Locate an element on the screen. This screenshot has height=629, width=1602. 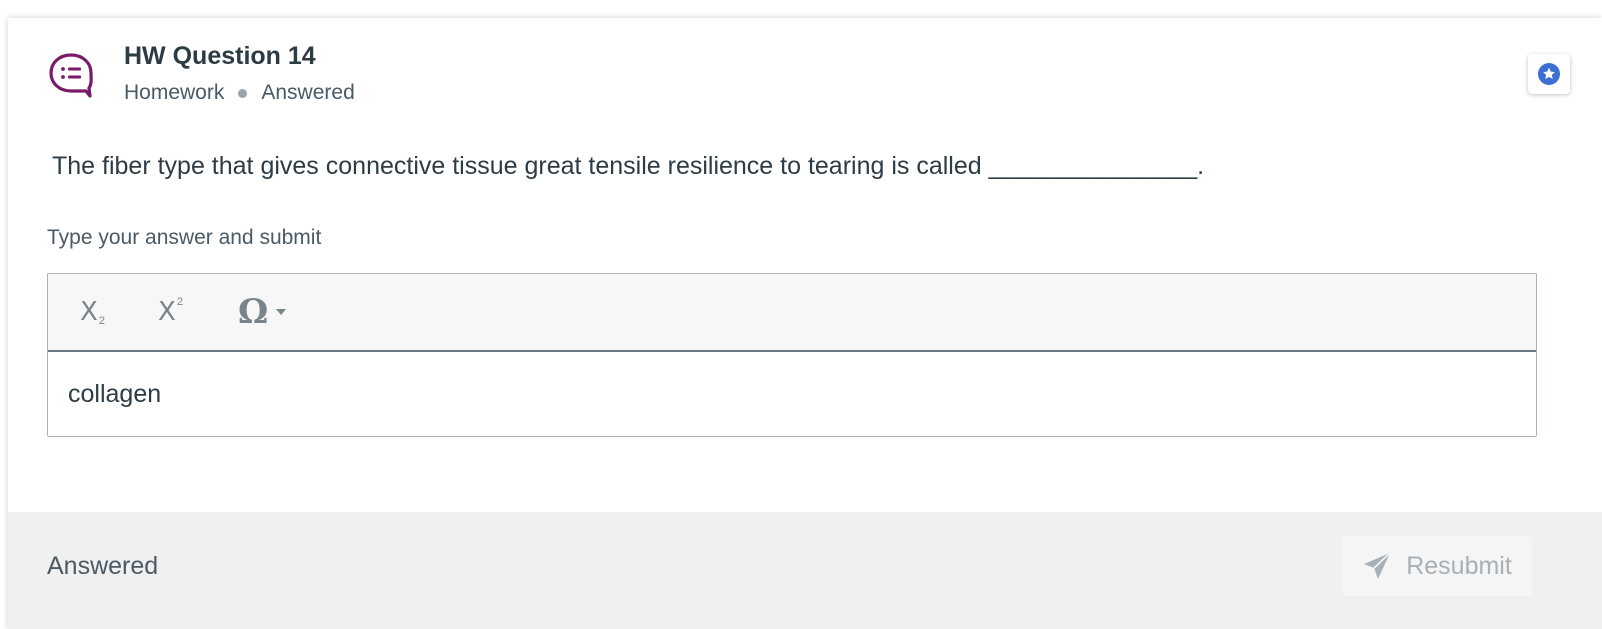
special-characters-dropdown: Ω is located at coordinates (262, 312).